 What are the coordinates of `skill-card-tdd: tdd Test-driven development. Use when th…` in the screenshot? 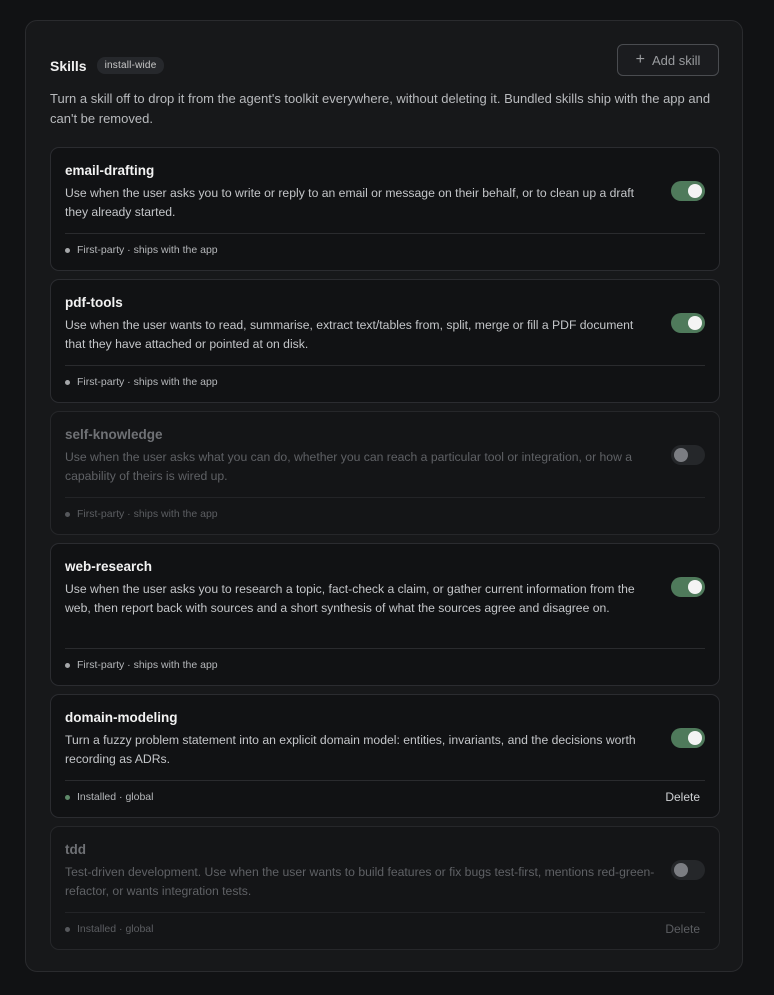 It's located at (385, 888).